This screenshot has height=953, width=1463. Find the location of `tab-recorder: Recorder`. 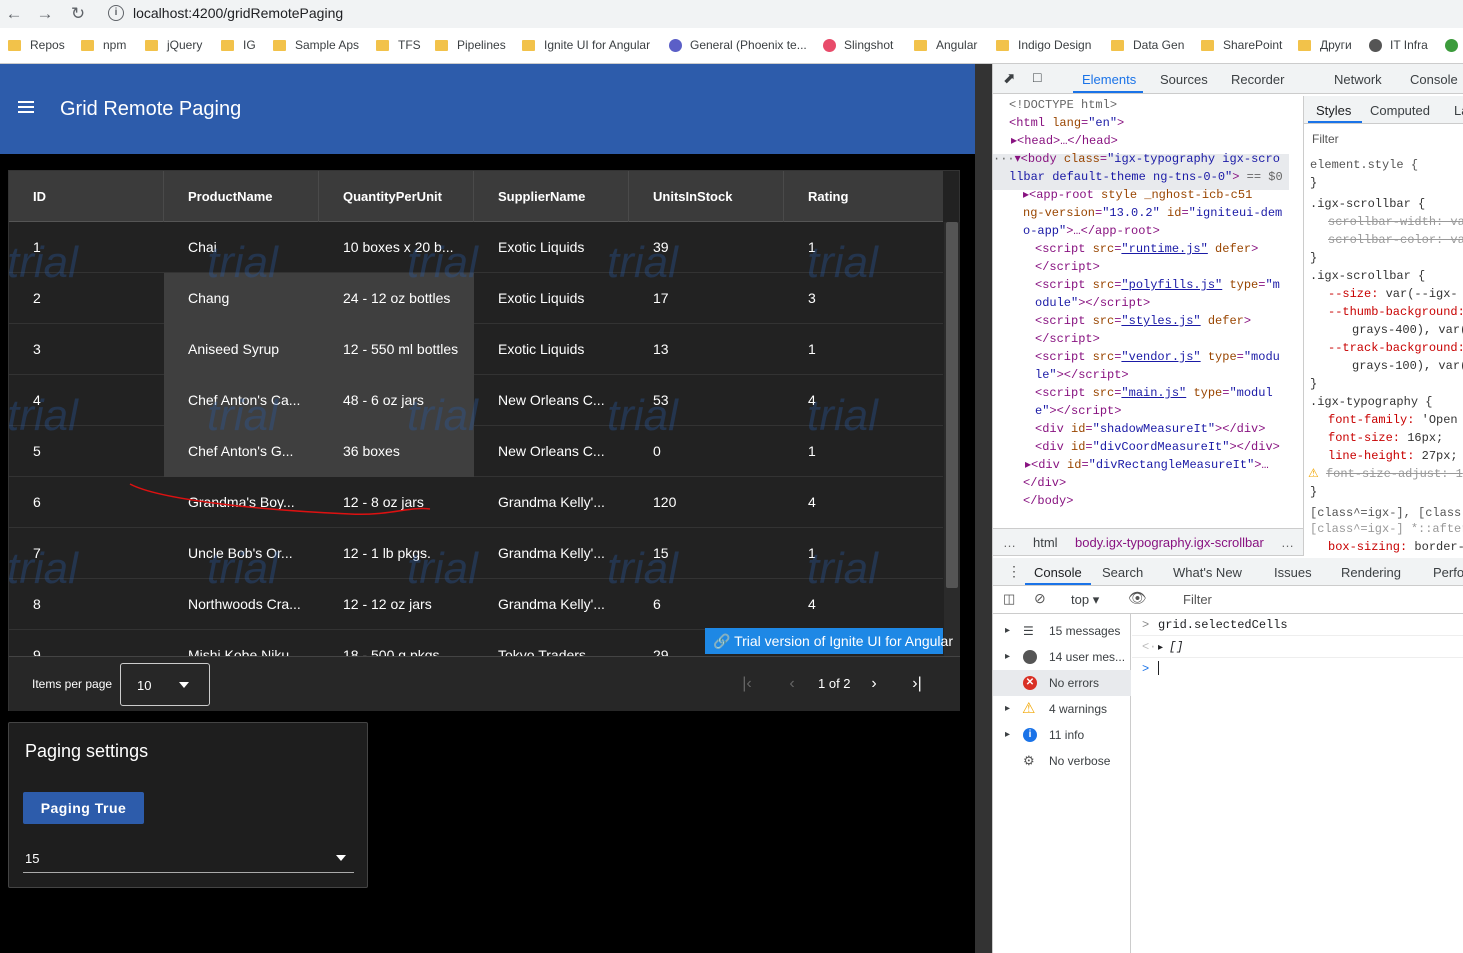

tab-recorder: Recorder is located at coordinates (1257, 79).